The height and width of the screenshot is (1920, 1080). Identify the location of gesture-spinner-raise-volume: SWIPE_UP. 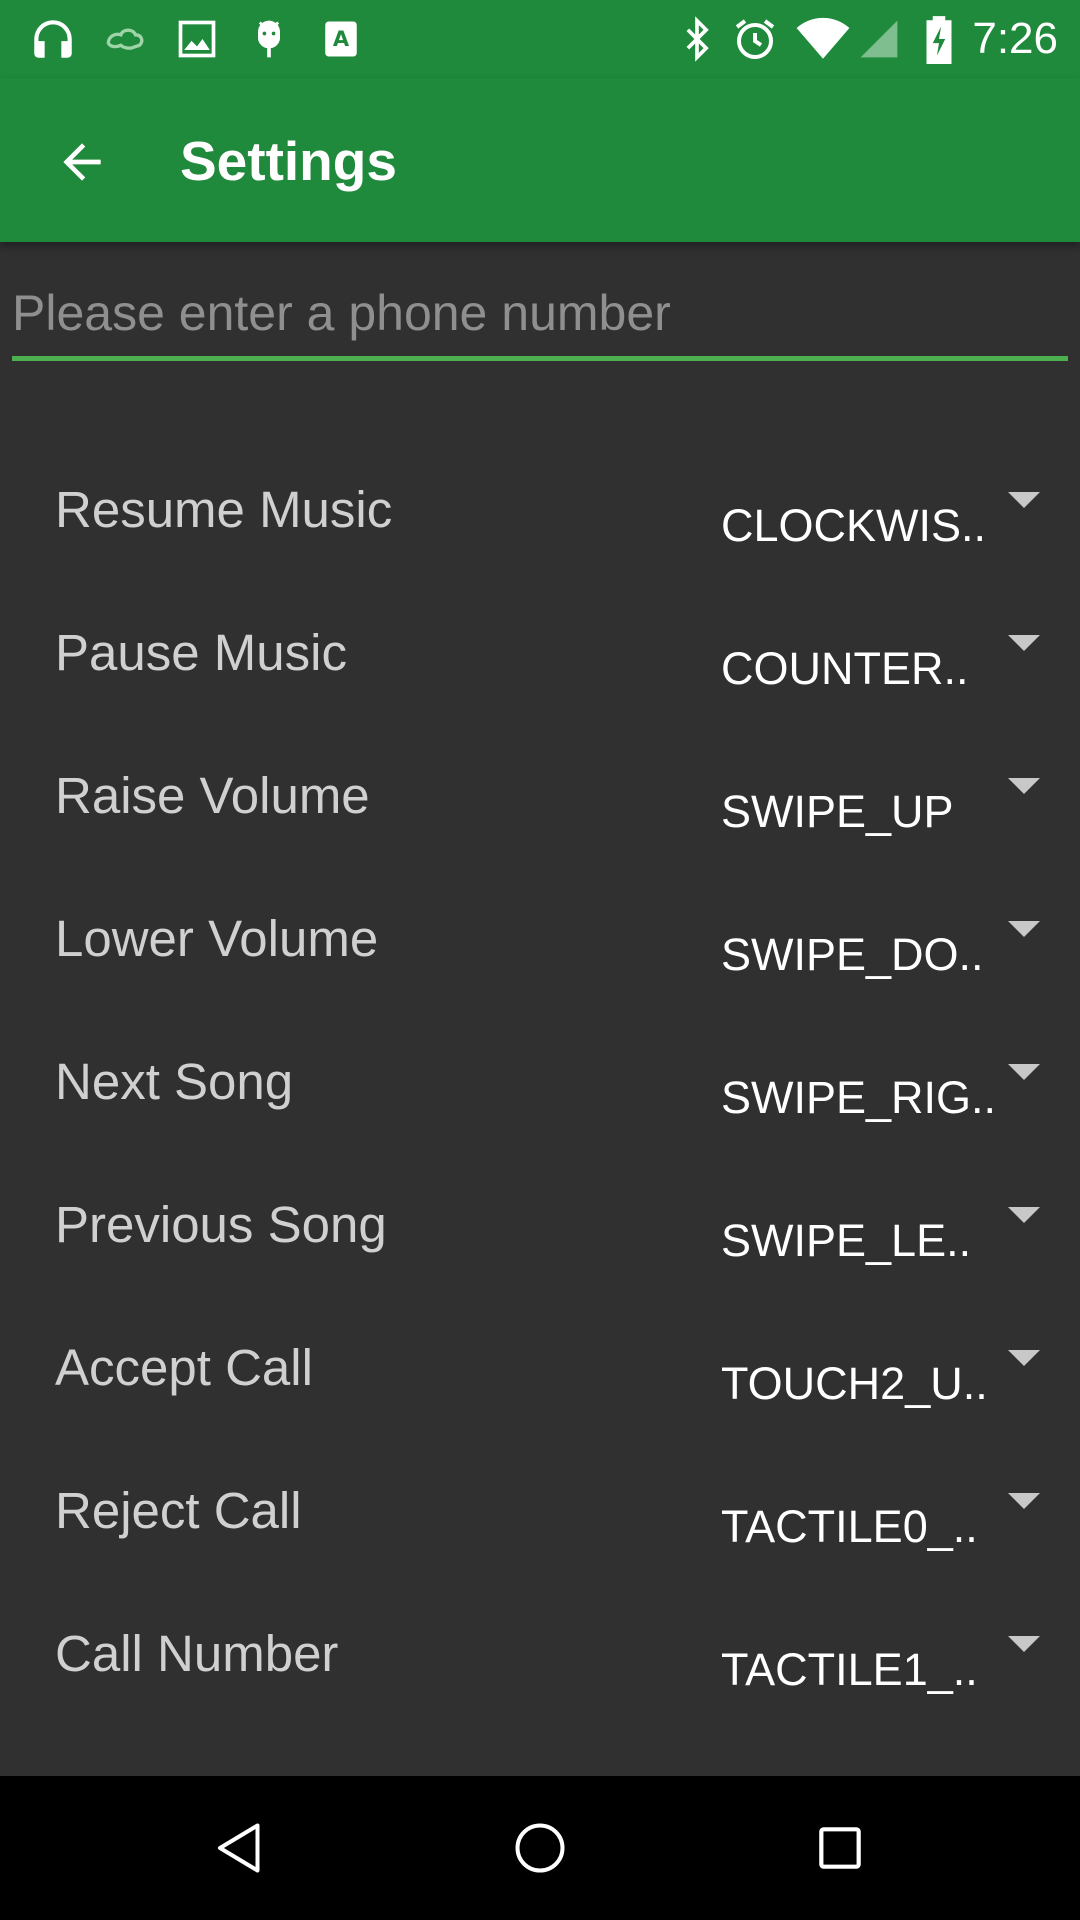
(875, 811).